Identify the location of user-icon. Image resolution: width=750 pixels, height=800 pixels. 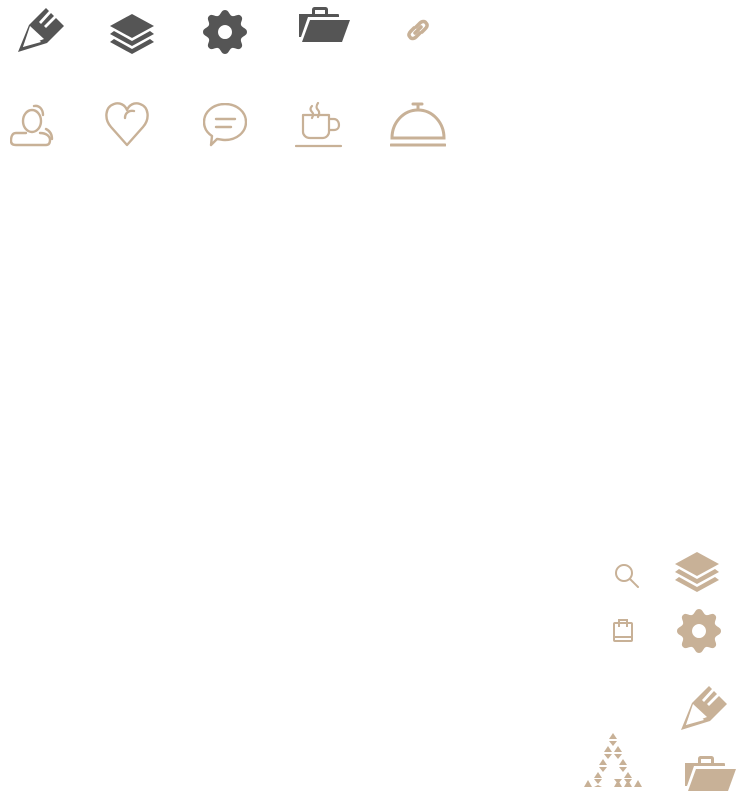
(32, 124).